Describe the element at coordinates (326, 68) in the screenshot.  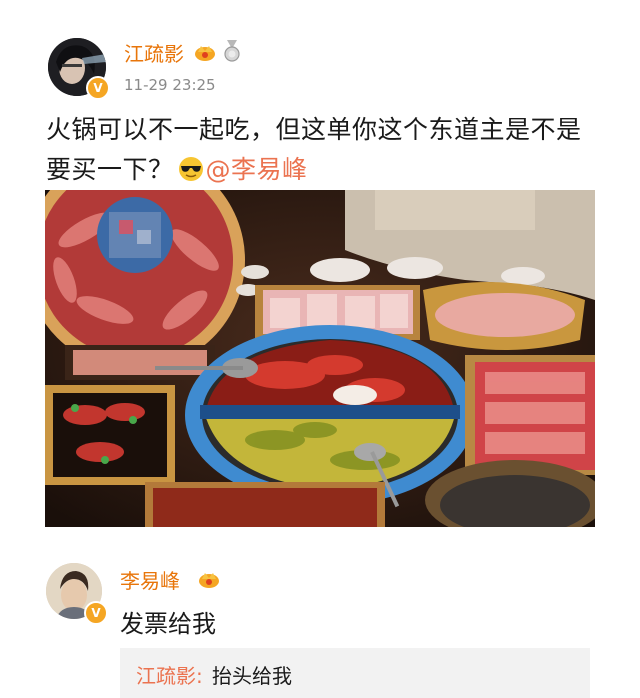
I see `post-header: V 江疏影 11-29 23:25` at that location.